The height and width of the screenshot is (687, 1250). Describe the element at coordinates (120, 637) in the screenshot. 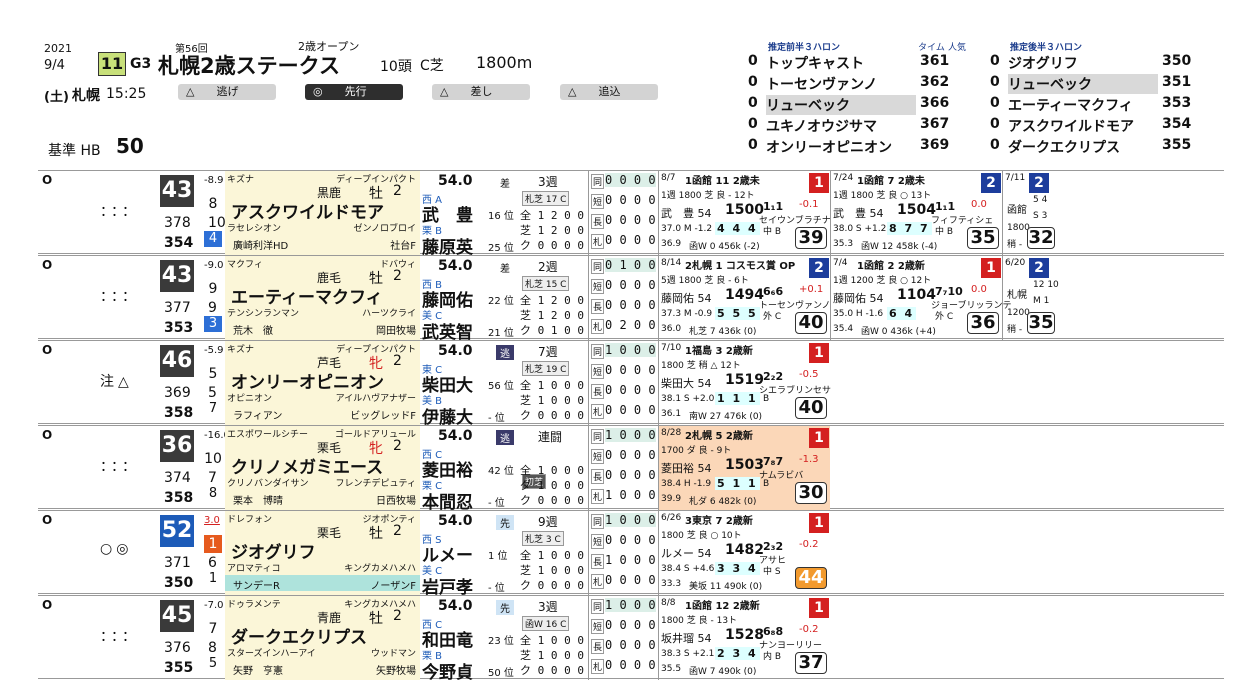

I see `prediction-marks: ：：：` at that location.